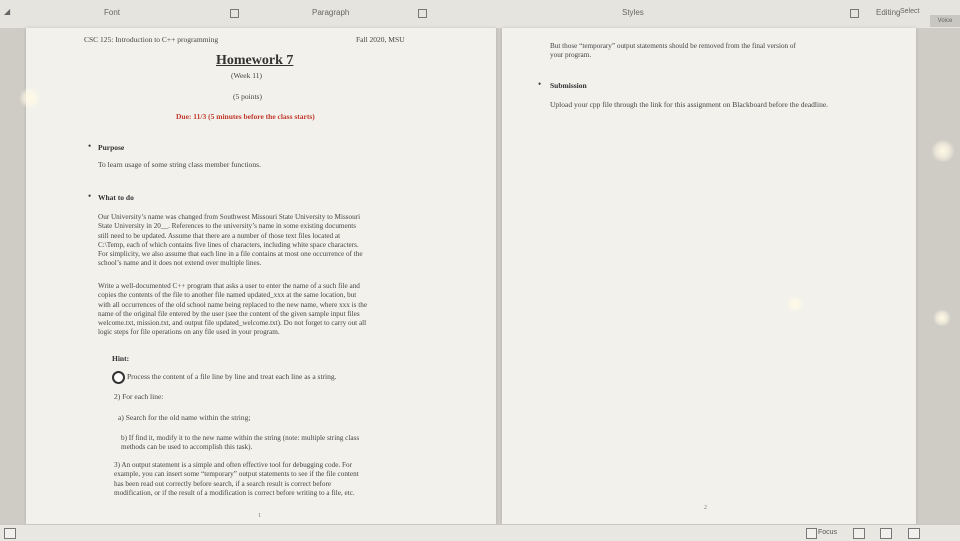 Image resolution: width=960 pixels, height=541 pixels. I want to click on purpose-heading: Purpose, so click(111, 147).